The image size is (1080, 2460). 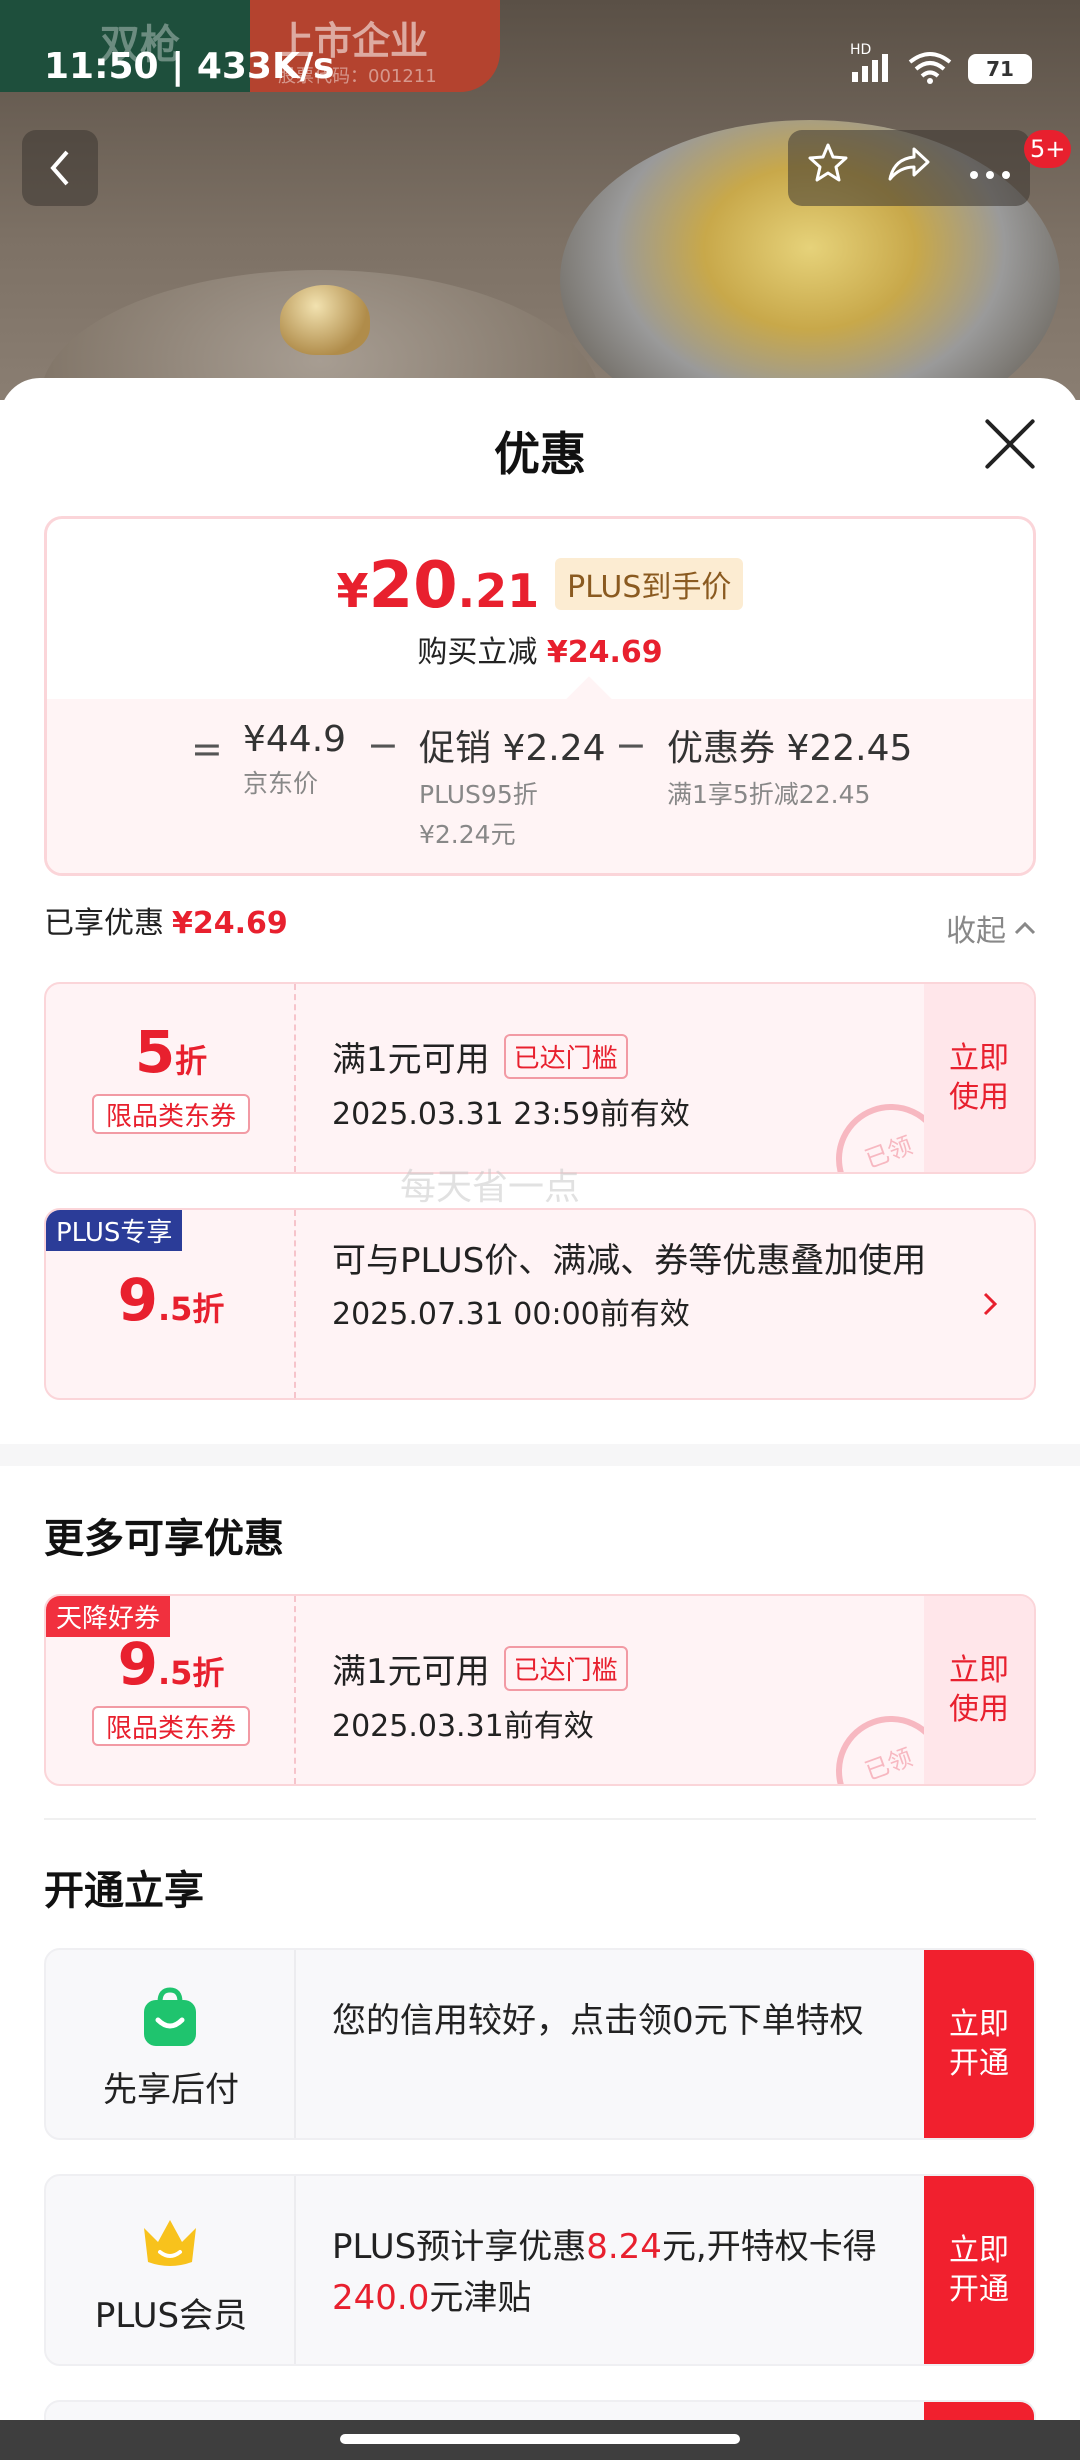 I want to click on battery-level: 71, so click(x=1000, y=69).